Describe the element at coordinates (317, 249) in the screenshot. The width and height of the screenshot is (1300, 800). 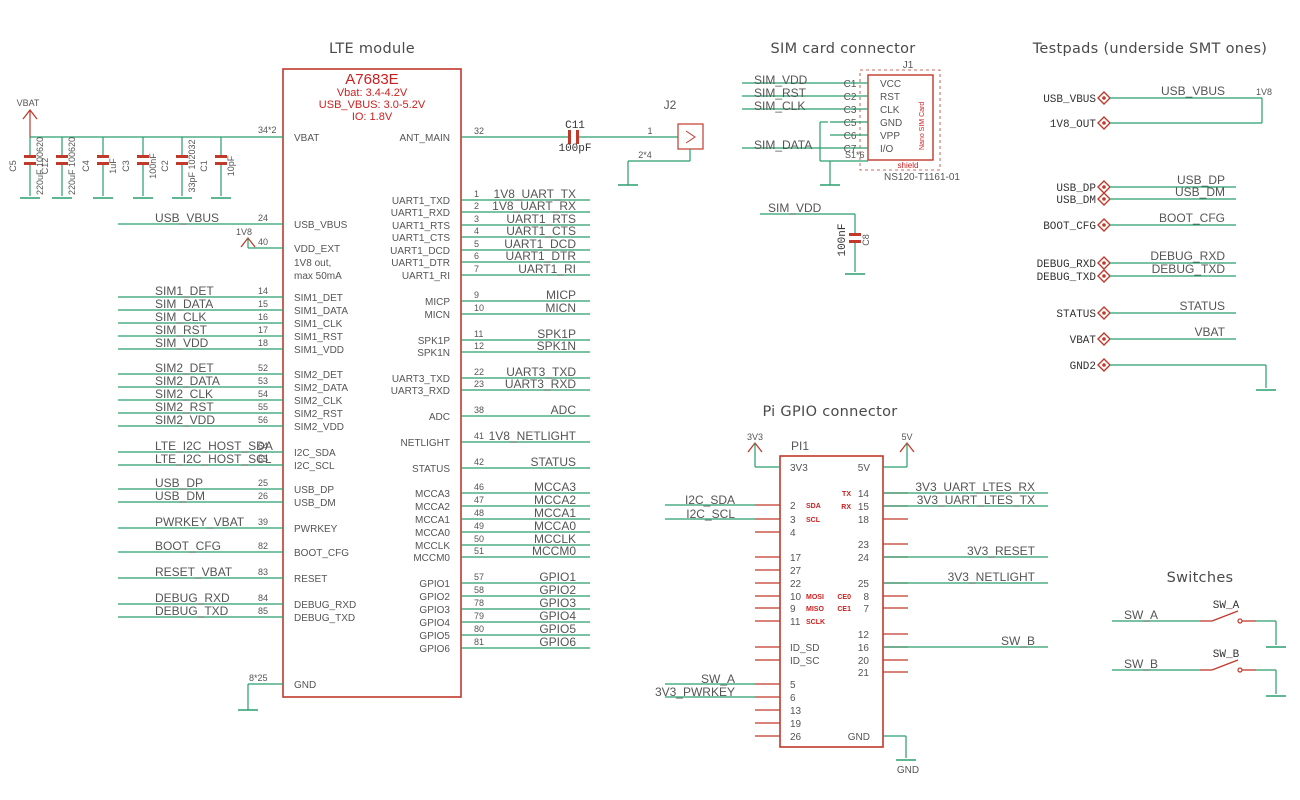
I see `module-left-pin-name: VDD_EXT` at that location.